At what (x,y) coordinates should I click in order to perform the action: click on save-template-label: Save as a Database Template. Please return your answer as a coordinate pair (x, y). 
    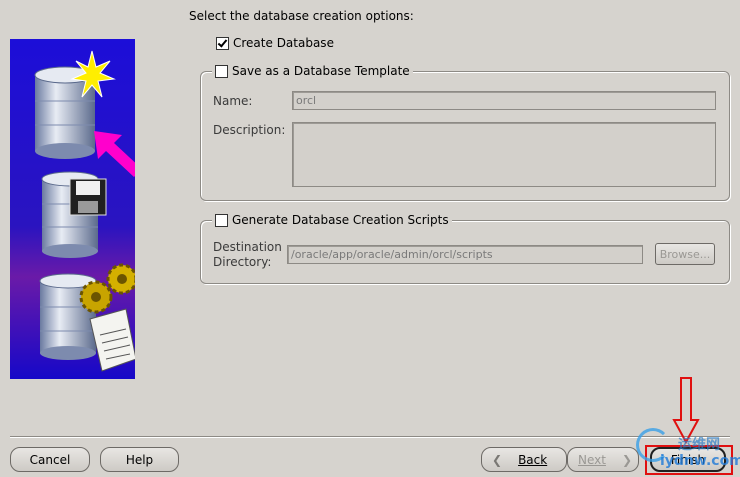
    Looking at the image, I should click on (321, 71).